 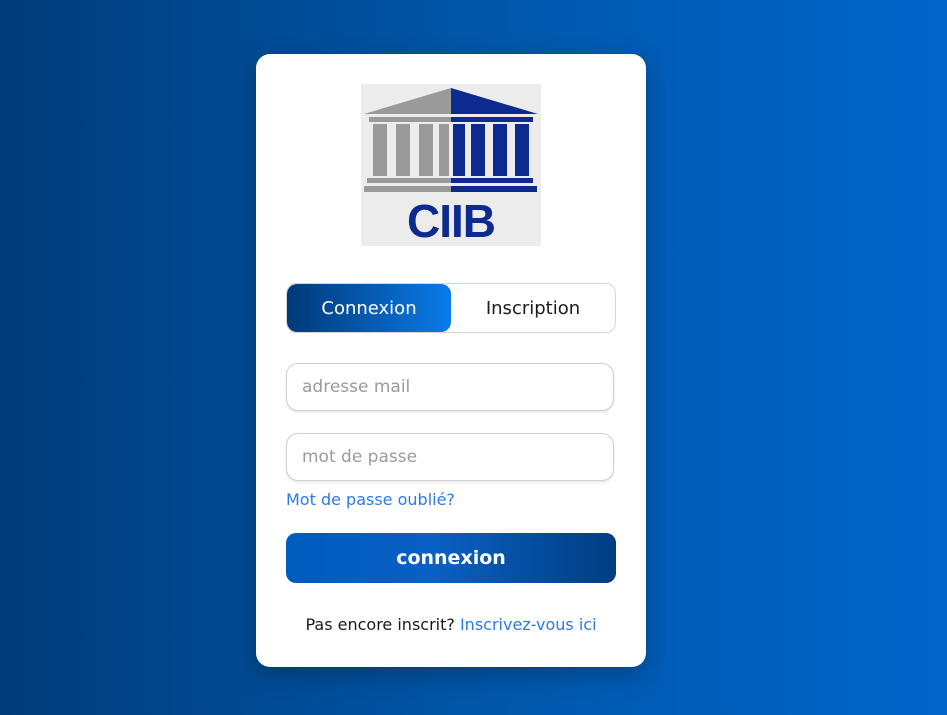 I want to click on auth-tabs: Connexion Inscription, so click(x=451, y=308).